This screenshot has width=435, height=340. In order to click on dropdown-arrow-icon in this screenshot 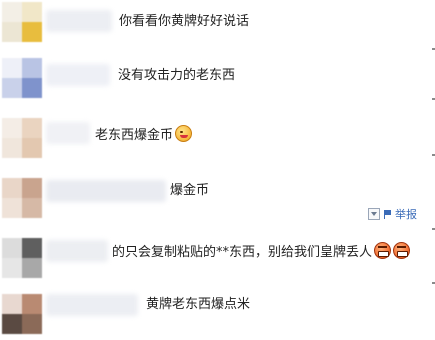, I will do `click(374, 214)`.